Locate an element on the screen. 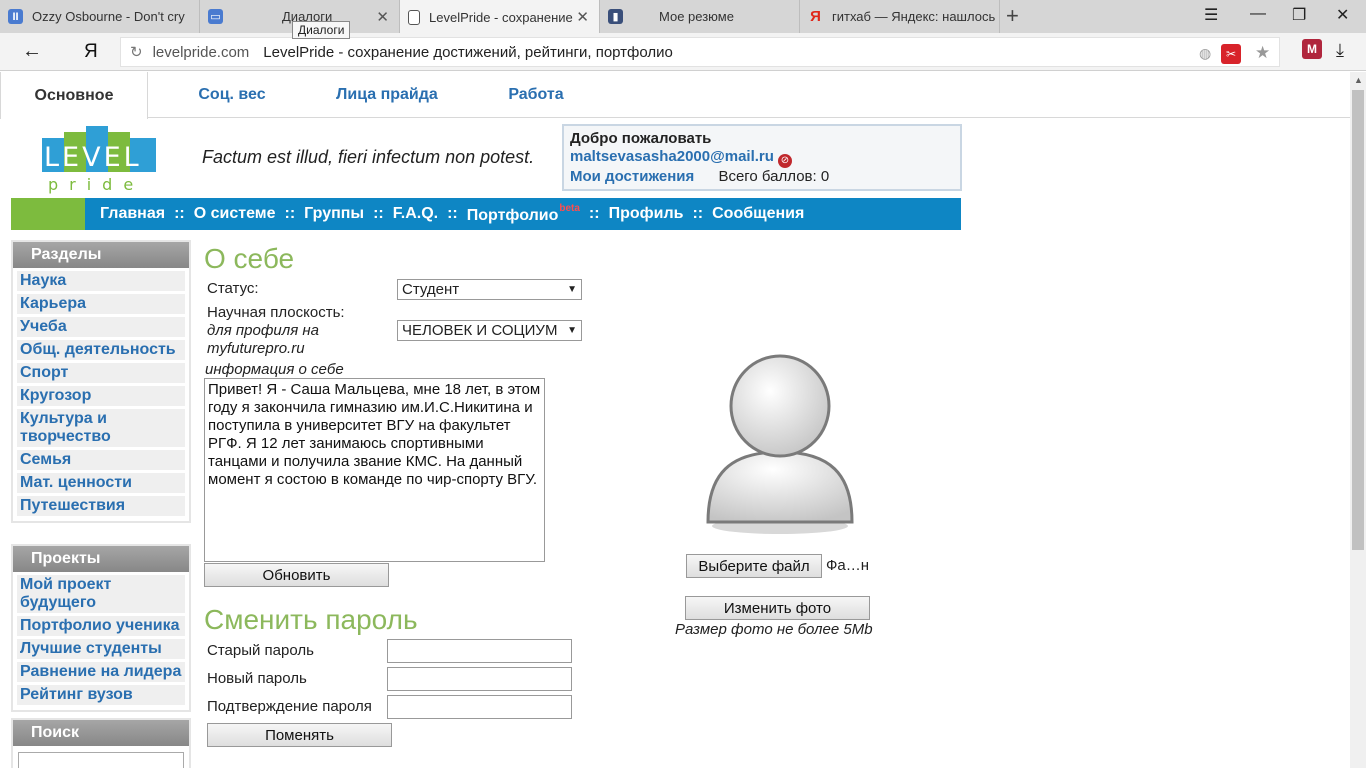 Image resolution: width=1366 pixels, height=768 pixels. user-email-link: maltsevasasha2000@mail.ru is located at coordinates (672, 156).